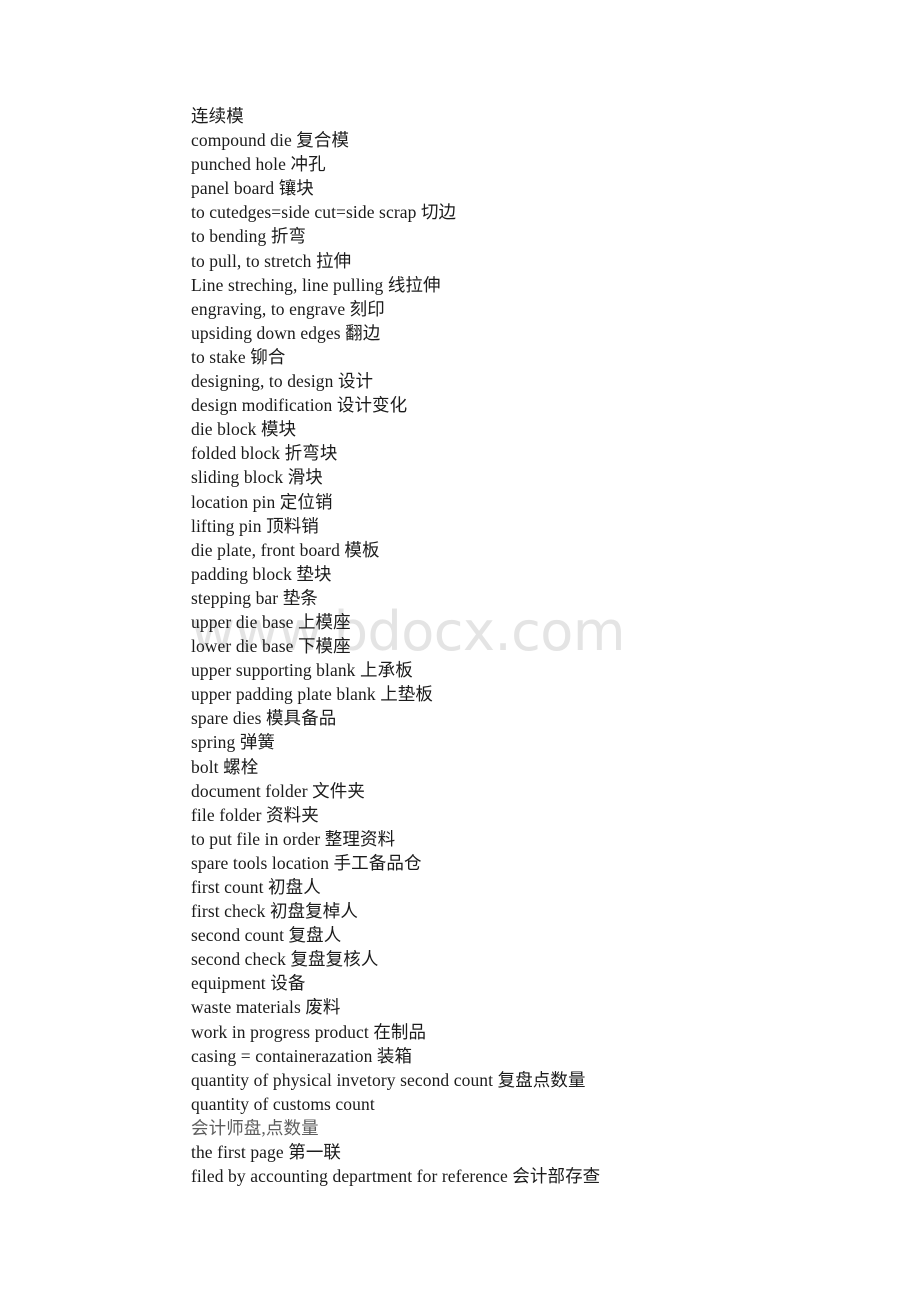 This screenshot has width=920, height=1302. I want to click on glossary-line: to put file in order 整理资料, so click(293, 838).